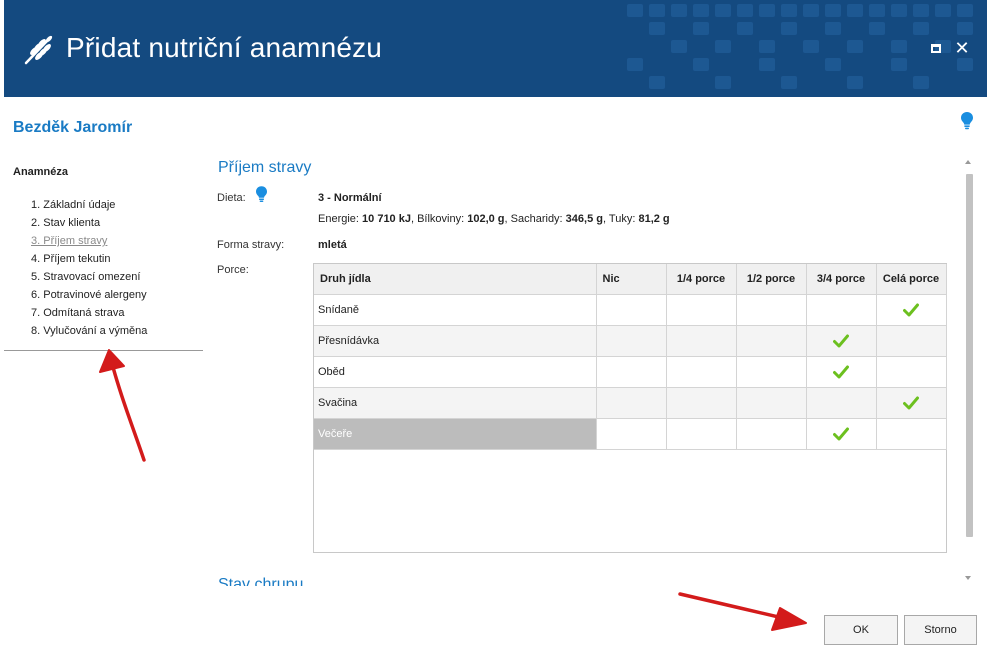 The image size is (991, 658). What do you see at coordinates (89, 241) in the screenshot?
I see `nav-item-prijem-stravy: 3. Příjem stravy` at bounding box center [89, 241].